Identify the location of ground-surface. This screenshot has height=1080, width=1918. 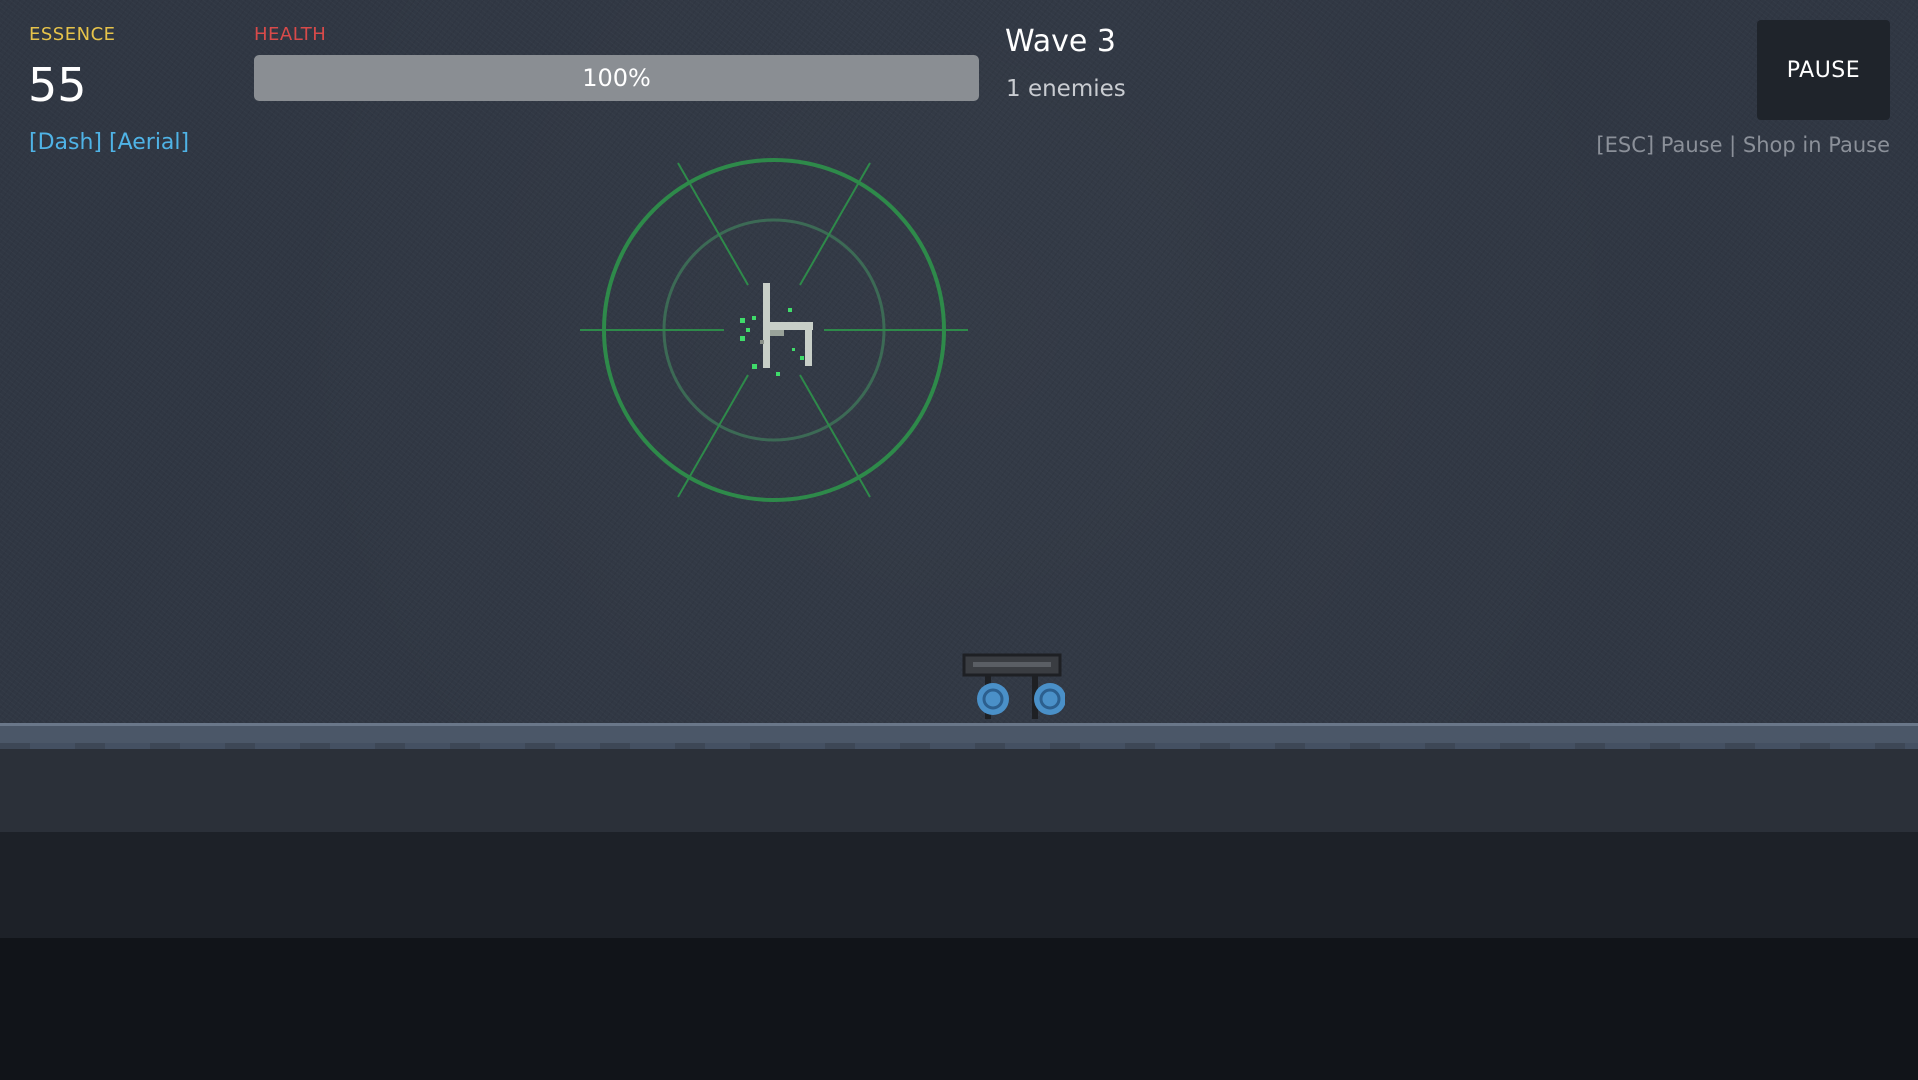
(959, 736).